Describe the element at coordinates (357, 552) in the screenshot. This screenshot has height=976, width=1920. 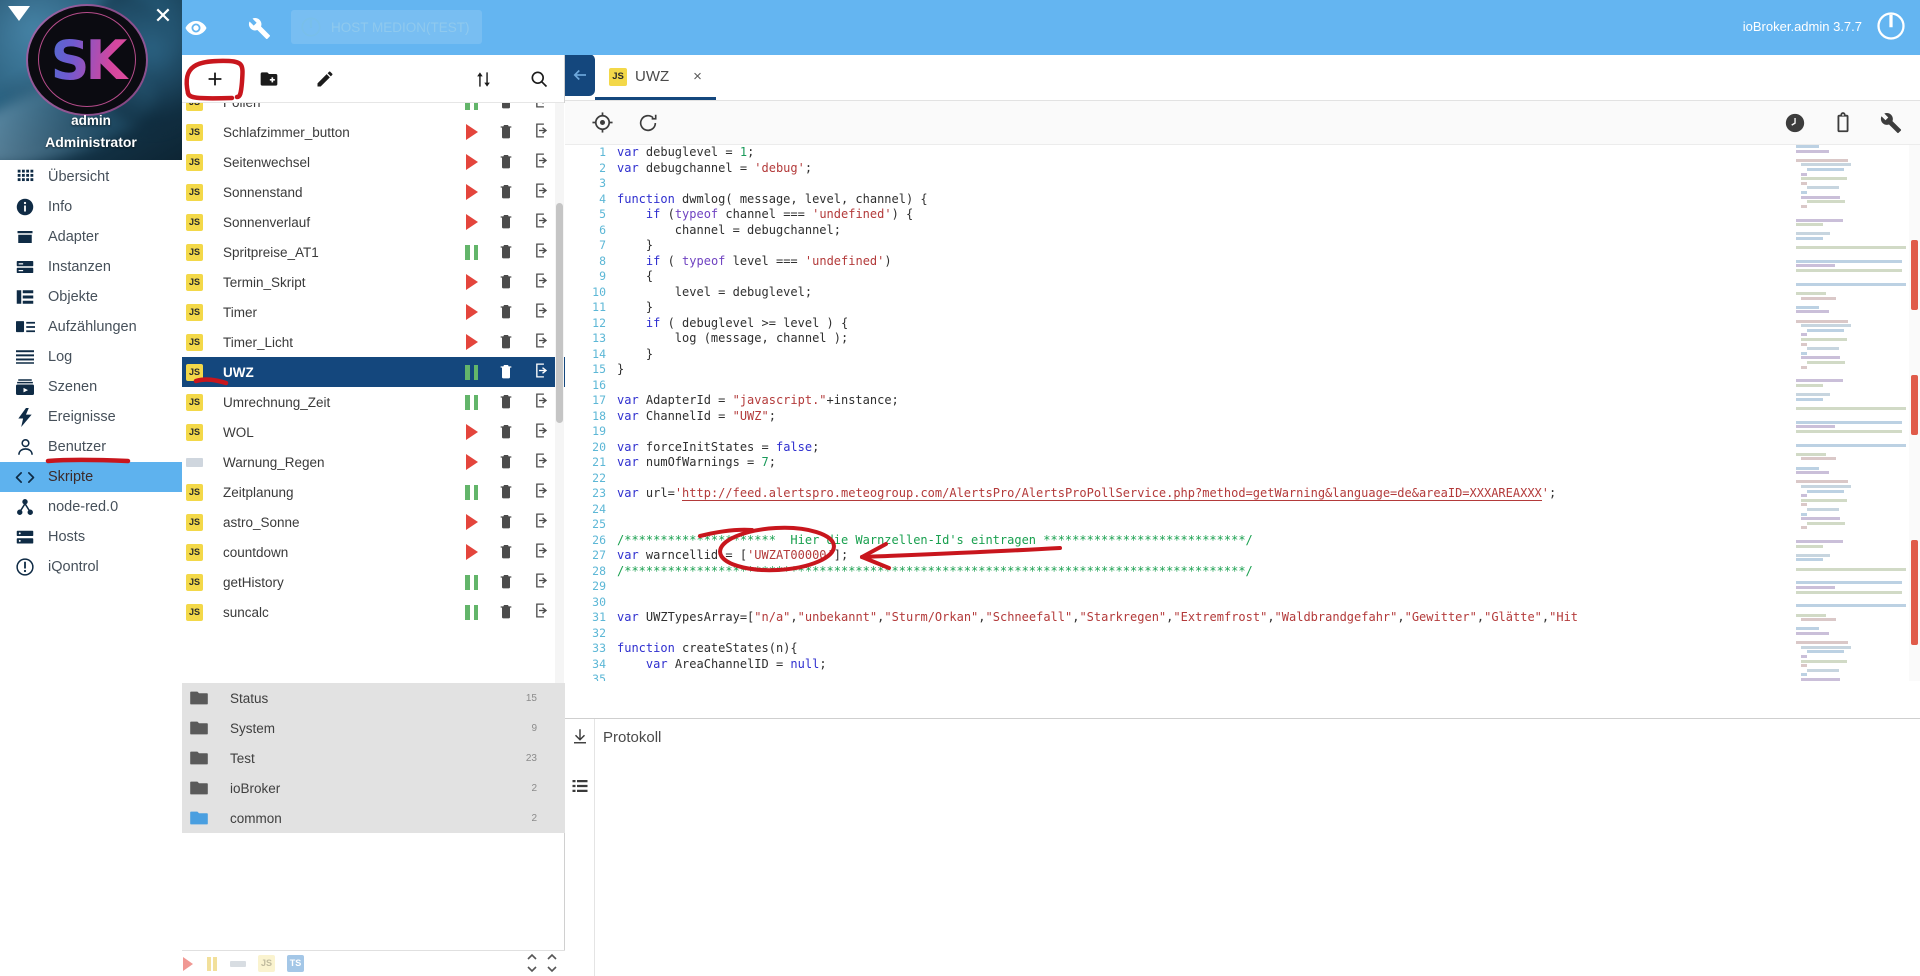
I see `script-list-item: JS countdown` at that location.